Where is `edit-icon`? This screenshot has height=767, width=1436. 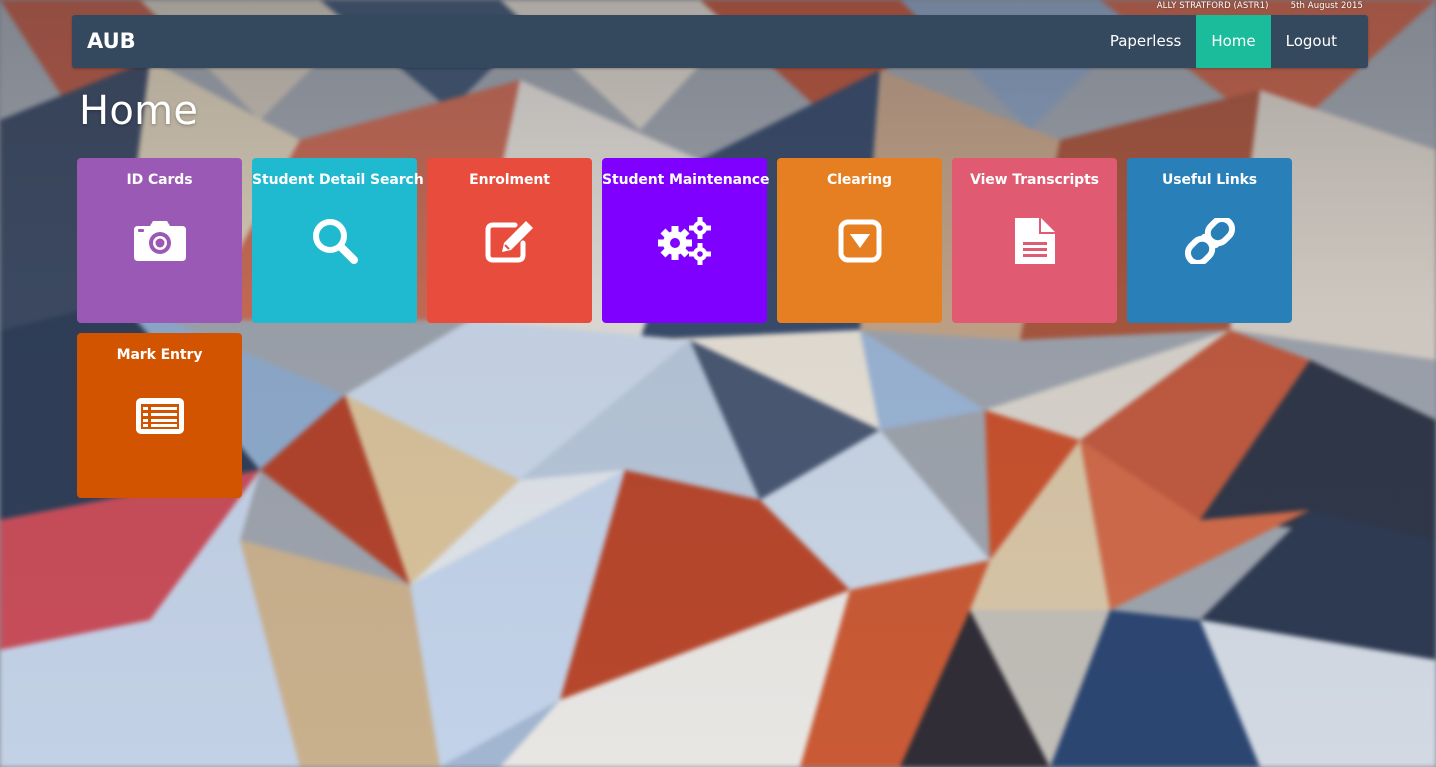 edit-icon is located at coordinates (509, 241).